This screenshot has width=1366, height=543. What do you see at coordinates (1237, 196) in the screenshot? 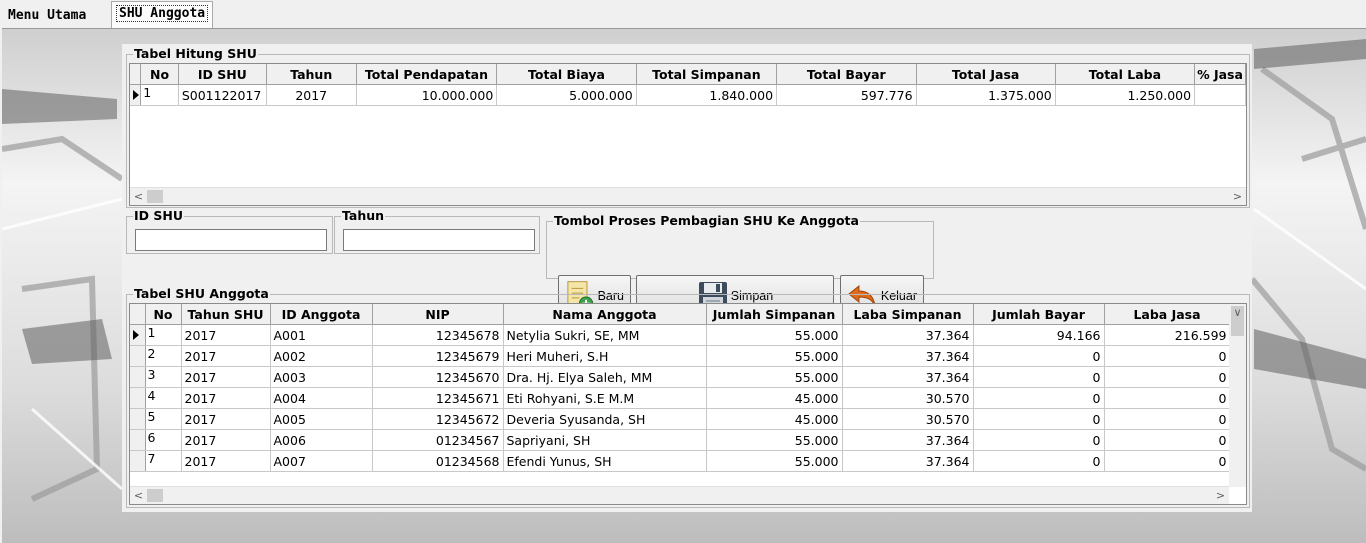
I see `scroll-right-icon: >` at bounding box center [1237, 196].